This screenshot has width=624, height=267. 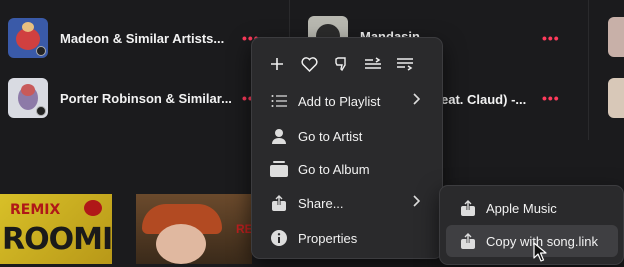 I want to click on album-artwork: REMIX ROOMIN, so click(x=56, y=229).